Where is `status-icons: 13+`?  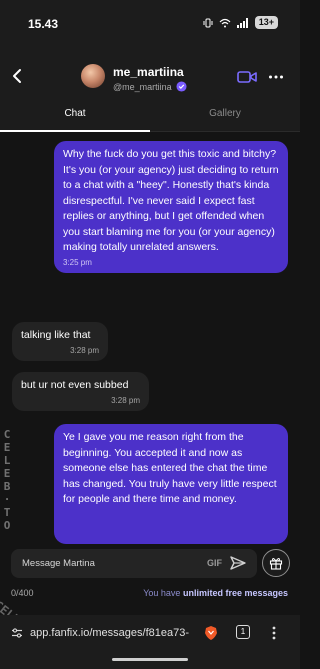
status-icons: 13+ is located at coordinates (240, 22).